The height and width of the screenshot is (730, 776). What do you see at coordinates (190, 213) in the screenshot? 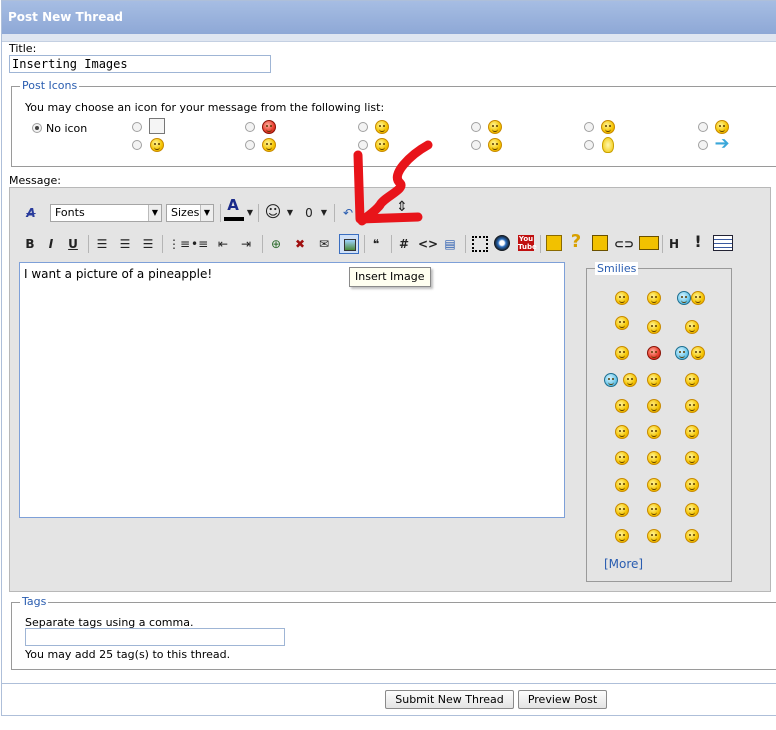
I see `sizes-select: Sizes ▼` at bounding box center [190, 213].